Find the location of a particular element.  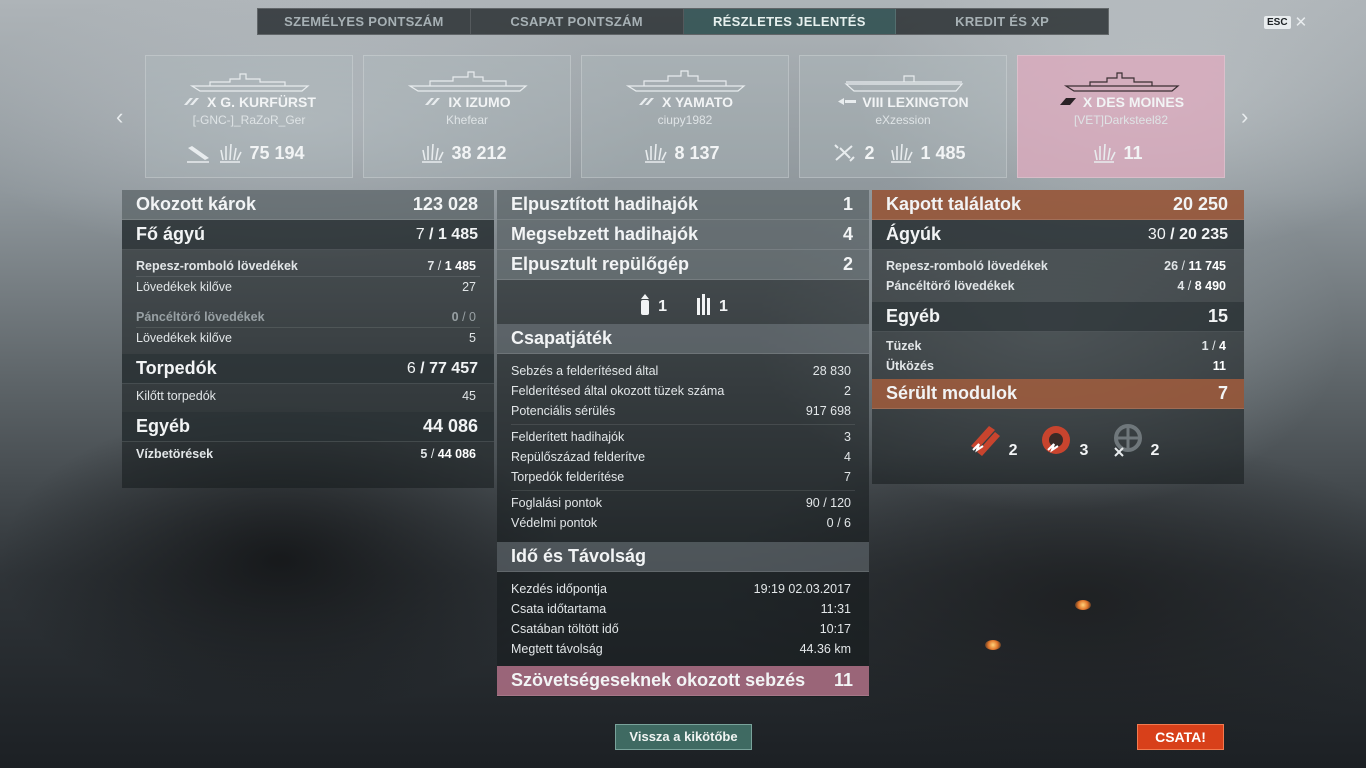

ships-spotted-row: Felderített hadihajók 3 is located at coordinates (681, 437).